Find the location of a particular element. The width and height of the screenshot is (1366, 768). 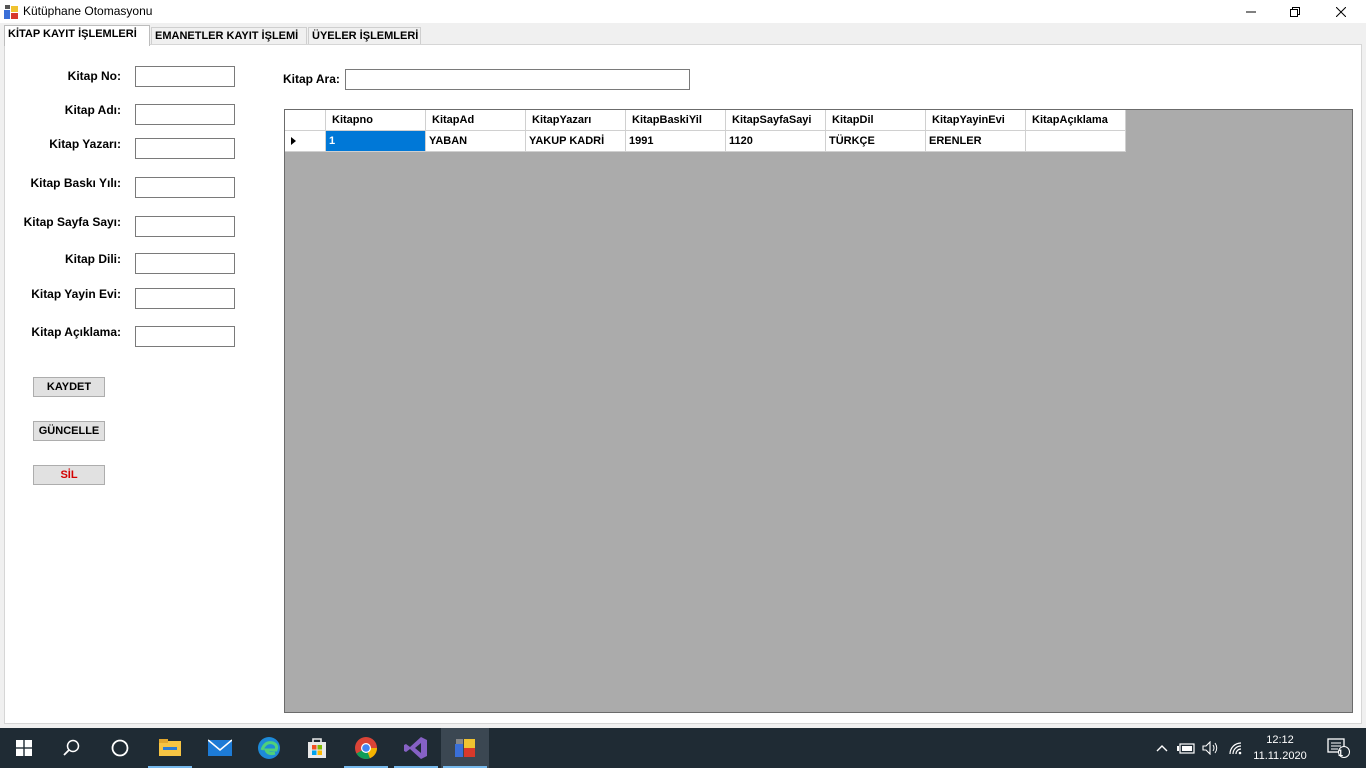

column-header: KitapAd is located at coordinates (476, 120).